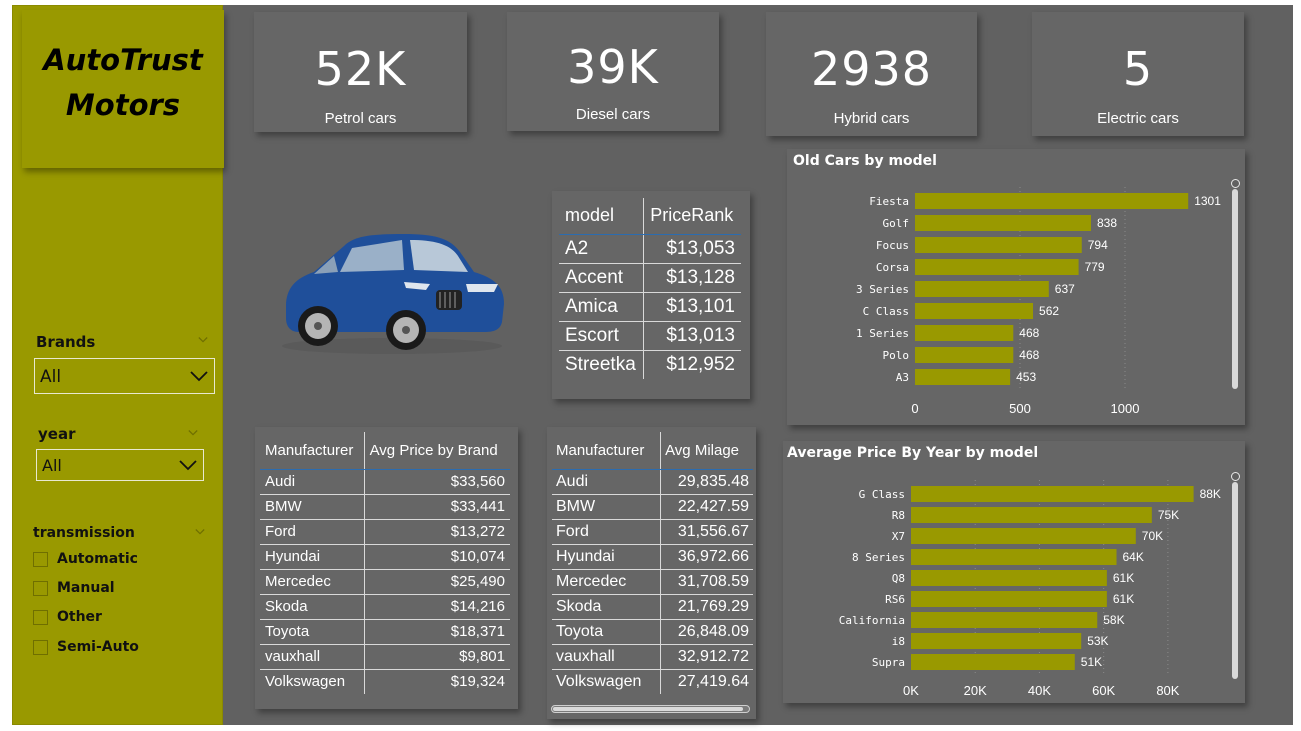 The image size is (1301, 731). I want to click on tick-label: 20K, so click(975, 690).